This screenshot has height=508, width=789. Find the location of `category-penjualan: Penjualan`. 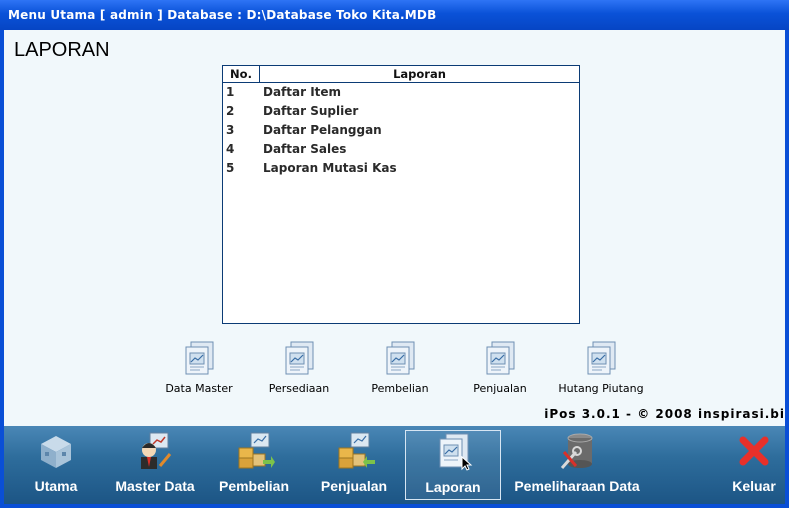

category-penjualan: Penjualan is located at coordinates (500, 367).